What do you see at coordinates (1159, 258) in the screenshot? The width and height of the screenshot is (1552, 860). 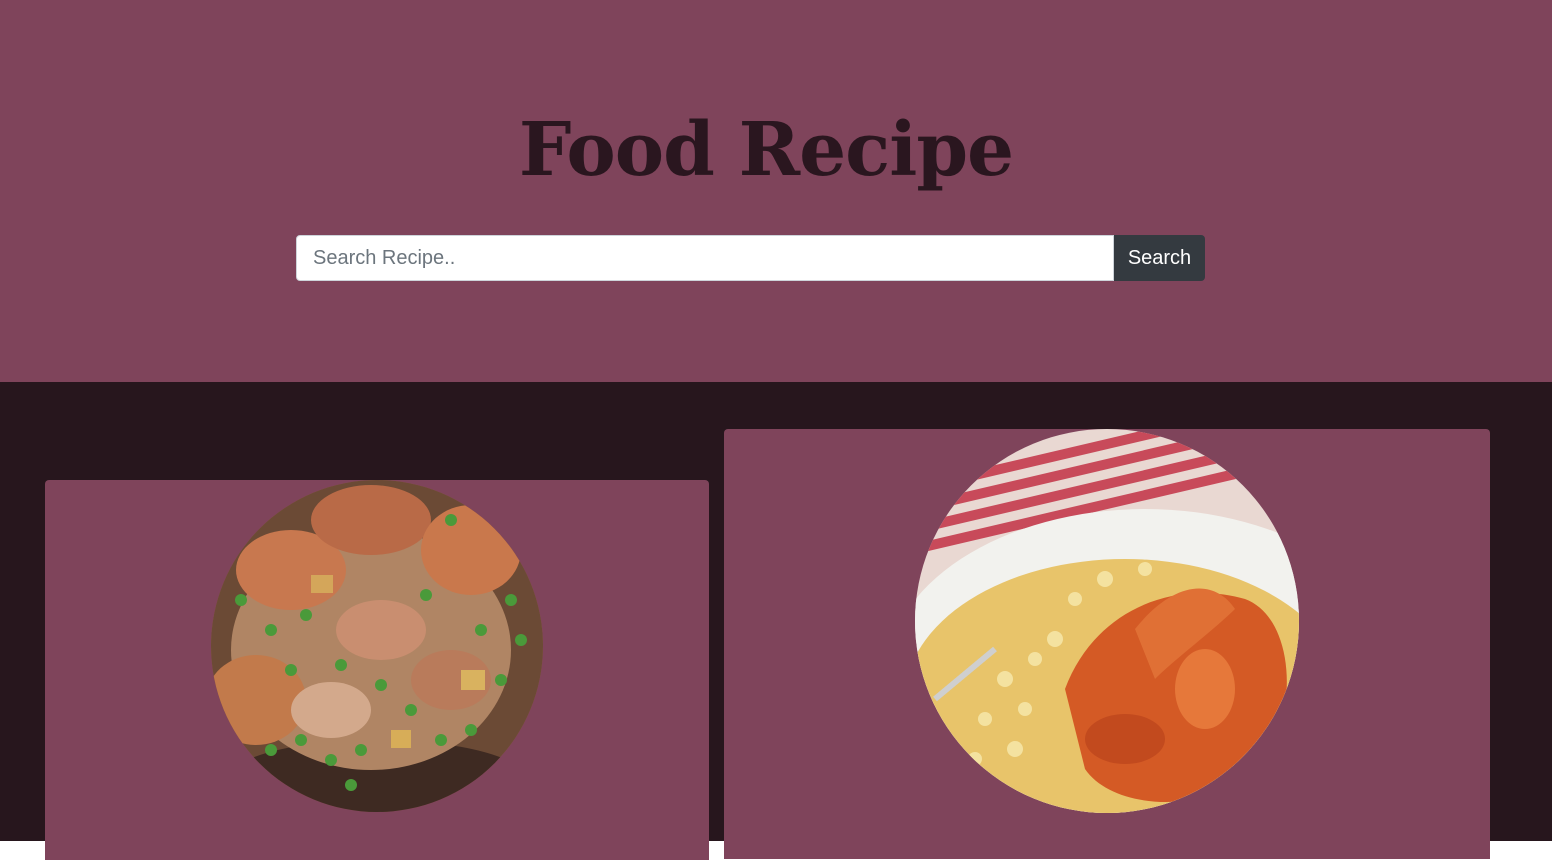 I see `search-button: Search` at bounding box center [1159, 258].